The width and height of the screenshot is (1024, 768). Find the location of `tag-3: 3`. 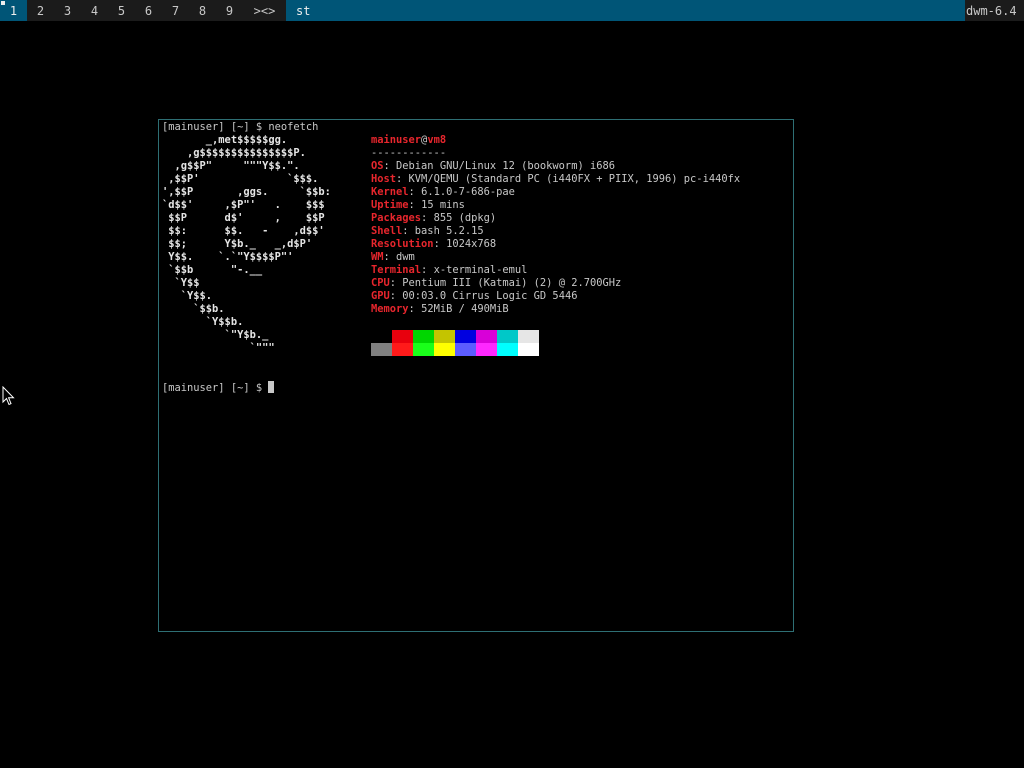

tag-3: 3 is located at coordinates (67, 10).